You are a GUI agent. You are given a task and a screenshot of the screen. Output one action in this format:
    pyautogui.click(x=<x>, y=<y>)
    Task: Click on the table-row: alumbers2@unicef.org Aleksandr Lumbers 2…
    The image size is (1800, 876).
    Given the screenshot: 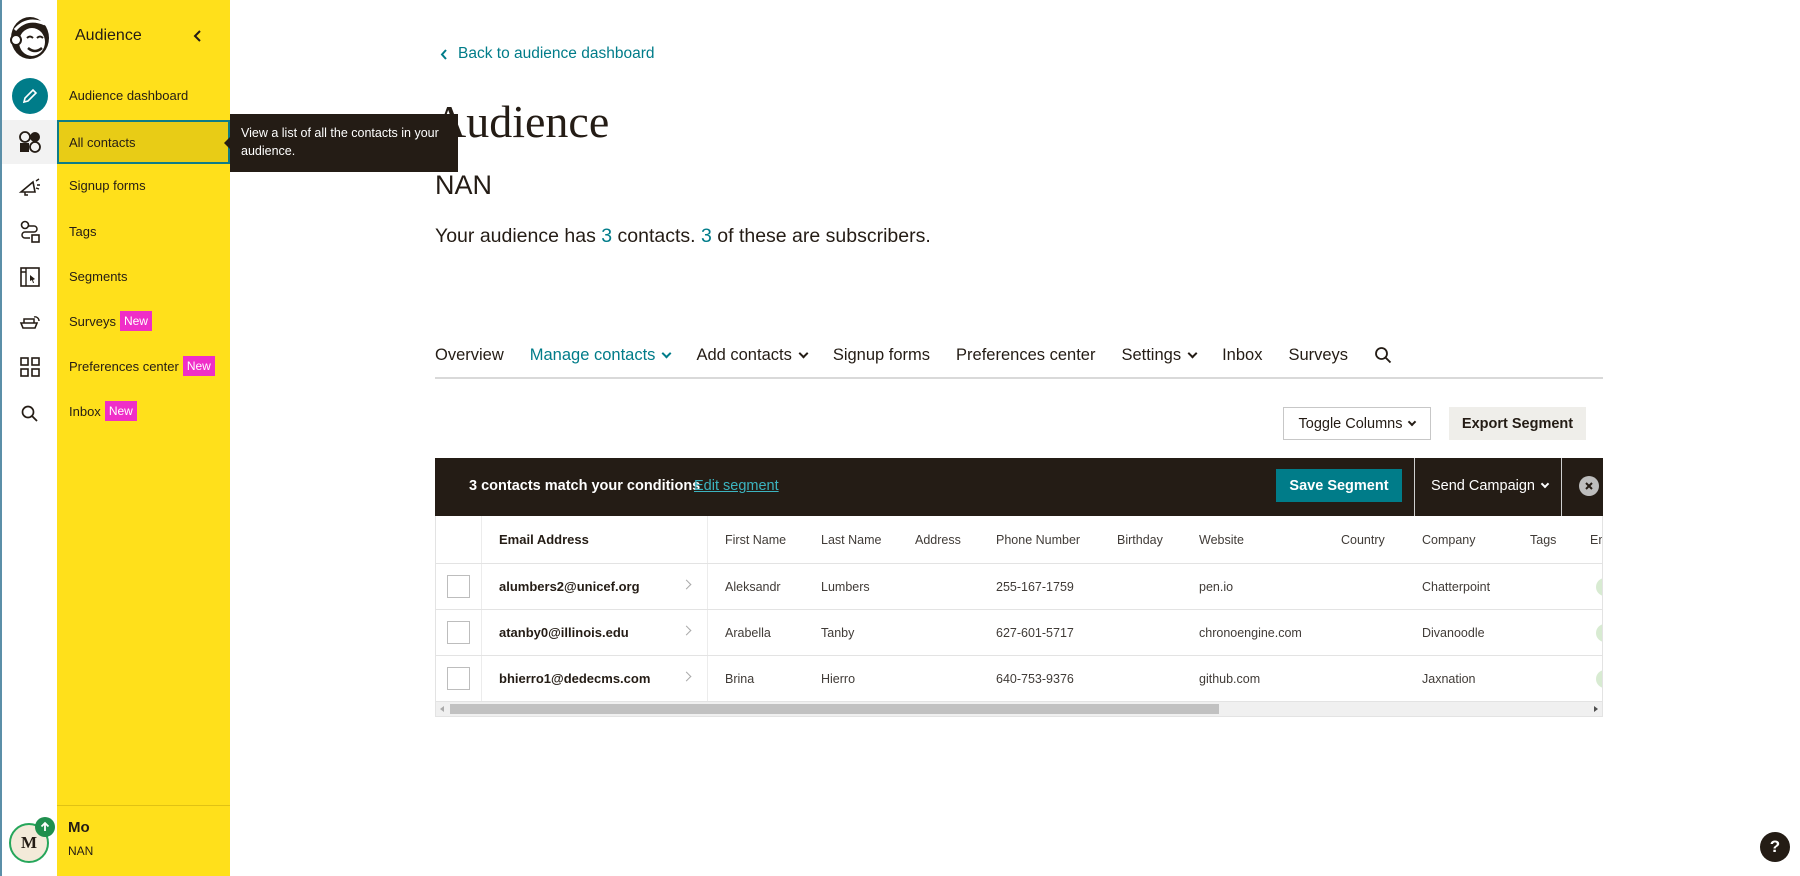 What is the action you would take?
    pyautogui.click(x=1019, y=587)
    